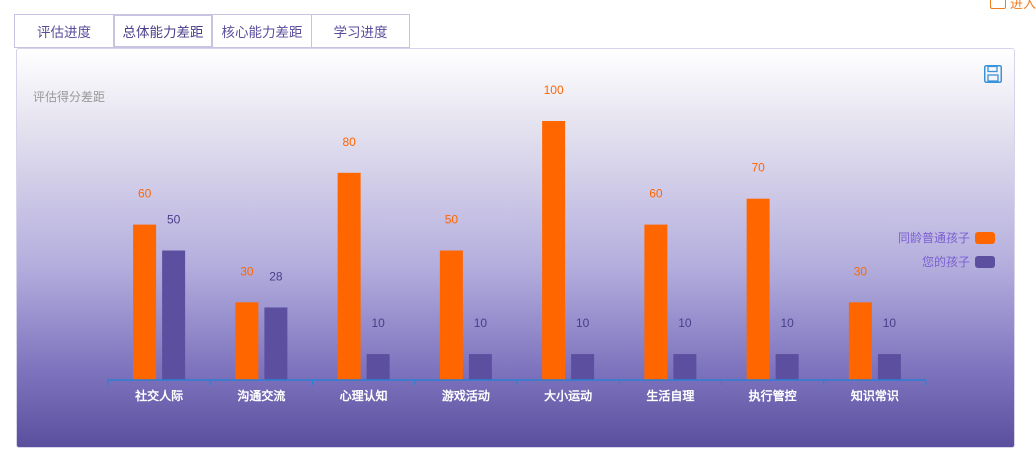  I want to click on enter-link: 进入, so click(1012, 6).